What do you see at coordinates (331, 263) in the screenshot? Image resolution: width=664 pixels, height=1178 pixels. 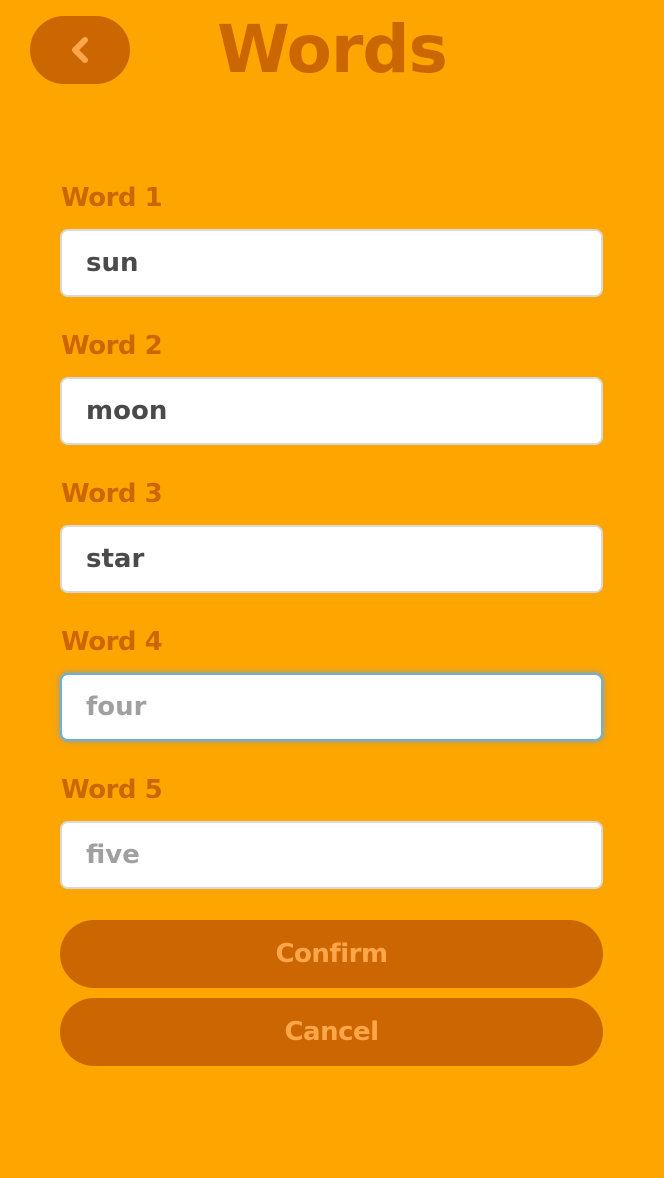 I see `word-1-input` at bounding box center [331, 263].